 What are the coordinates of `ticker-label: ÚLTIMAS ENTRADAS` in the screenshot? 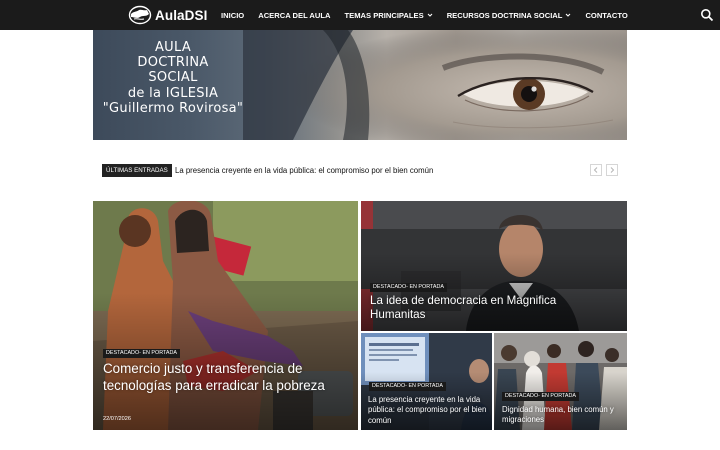 It's located at (137, 170).